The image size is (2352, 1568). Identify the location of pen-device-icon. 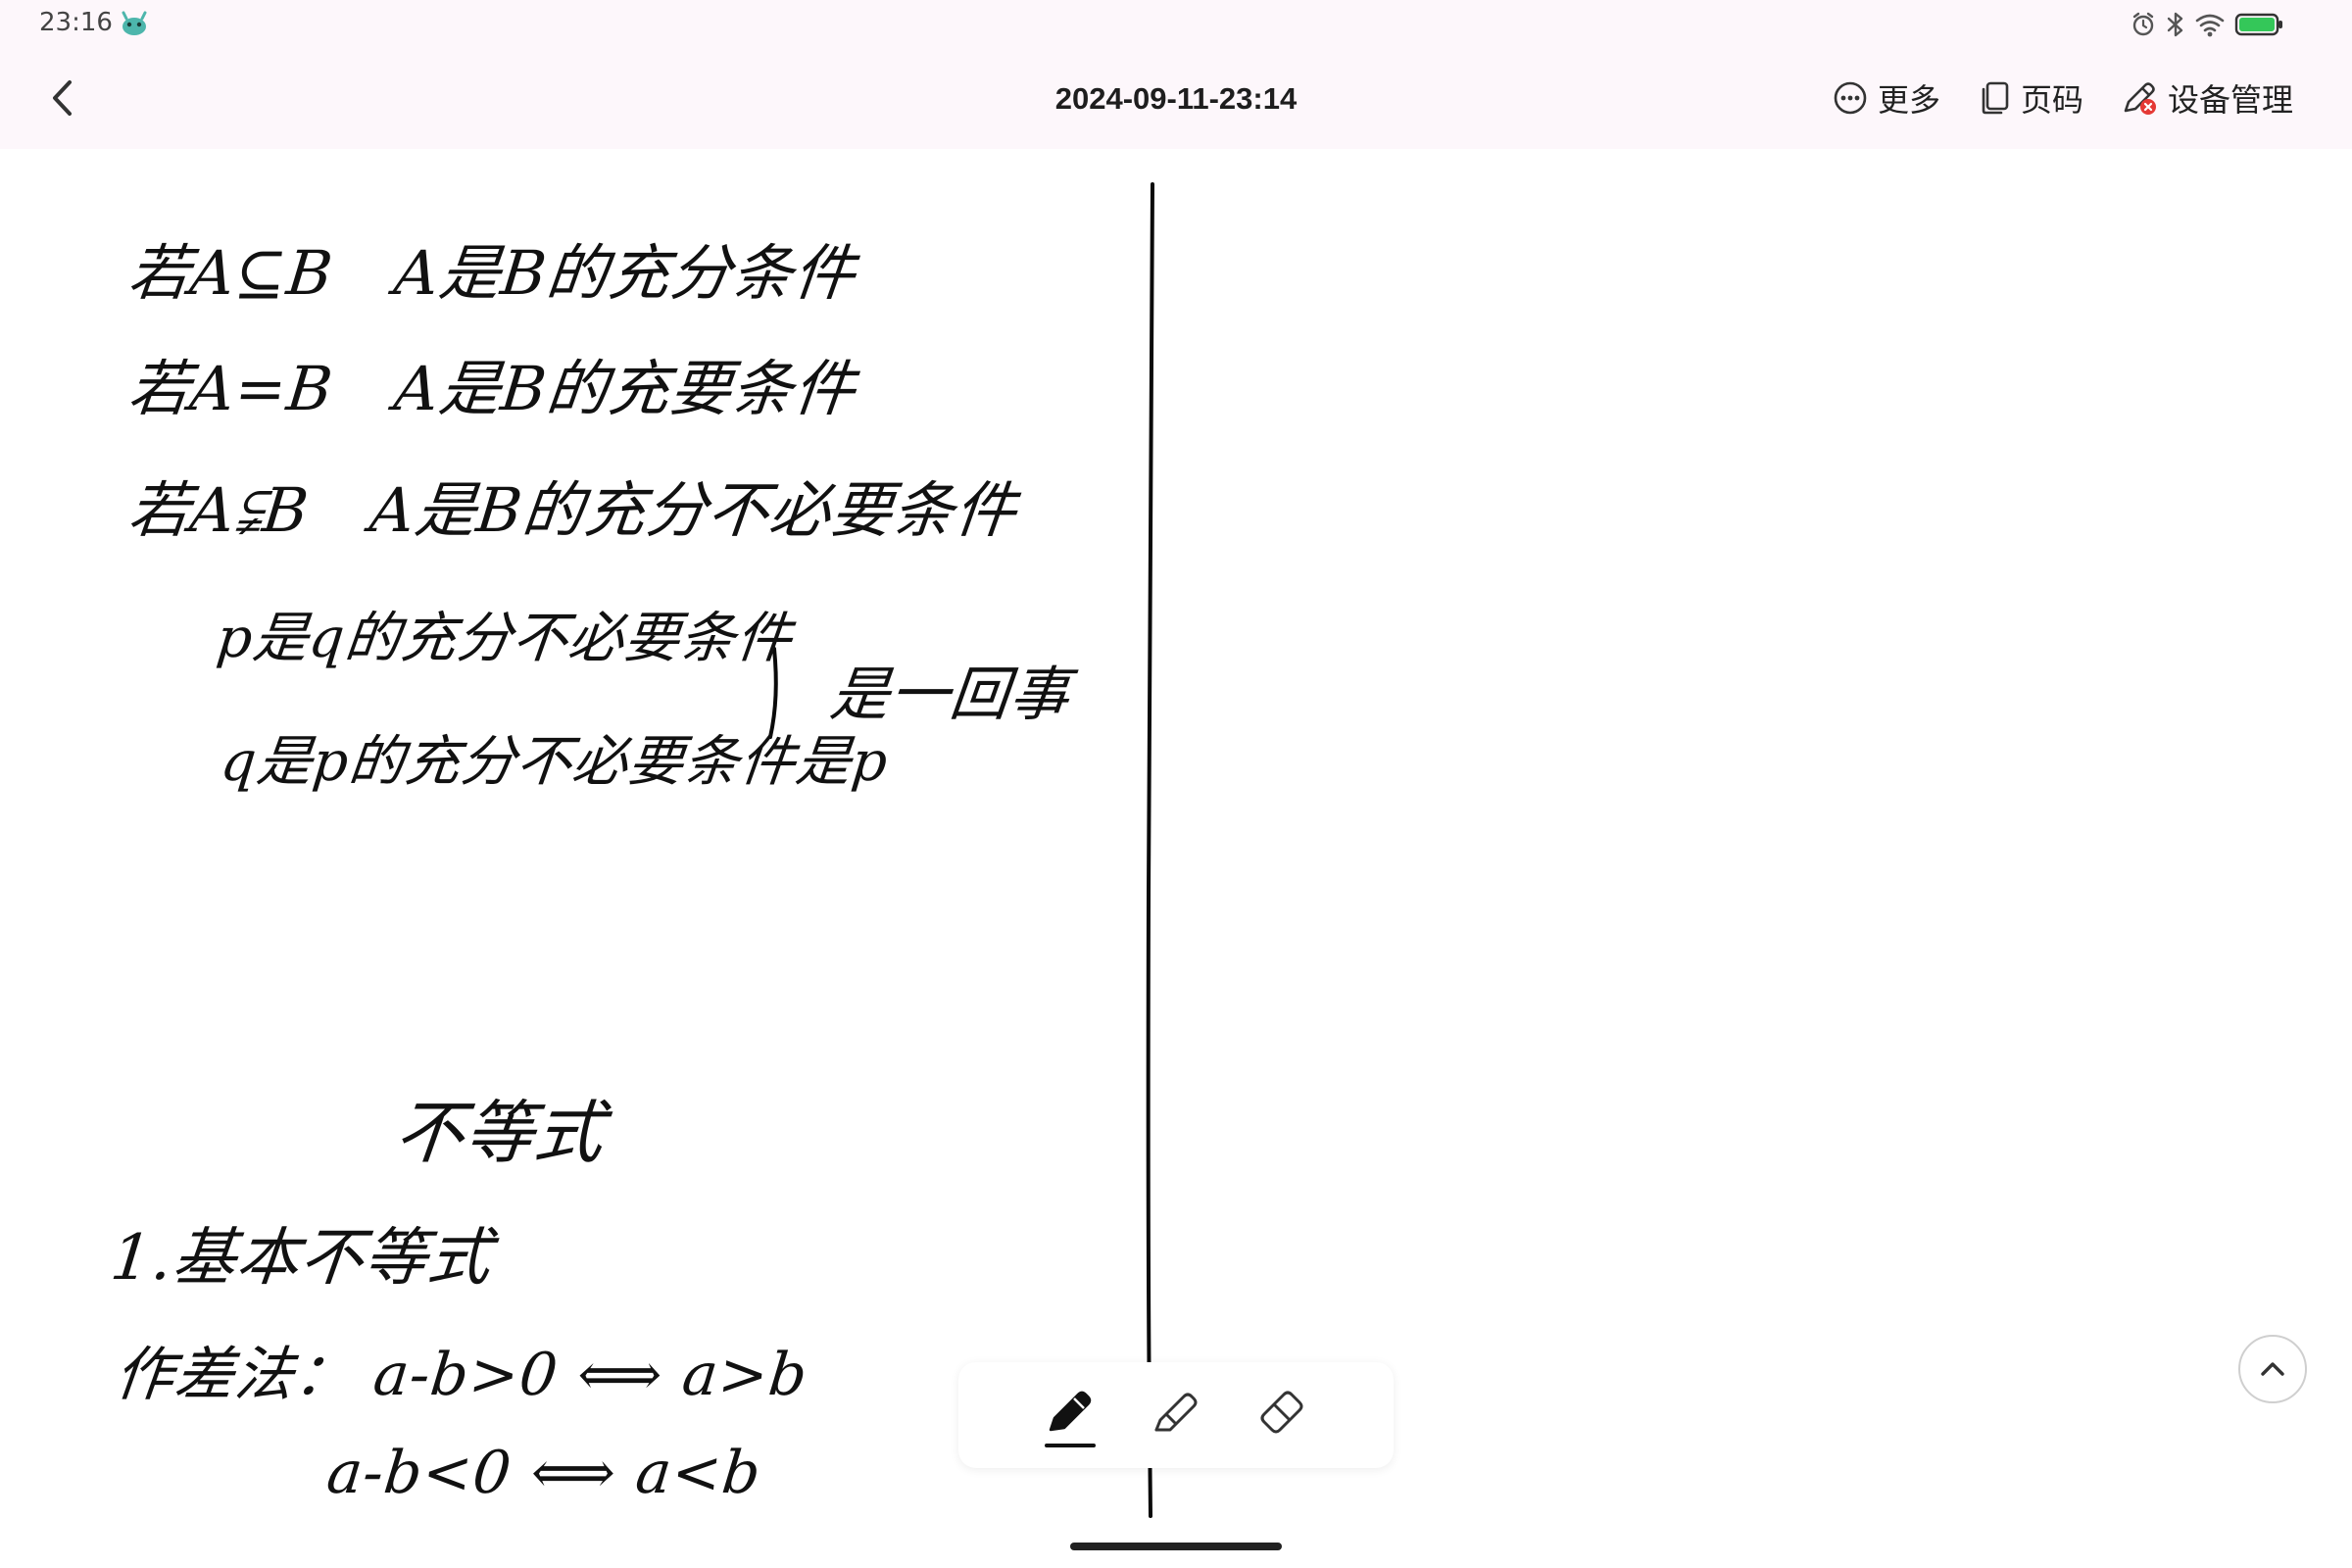
(2140, 98).